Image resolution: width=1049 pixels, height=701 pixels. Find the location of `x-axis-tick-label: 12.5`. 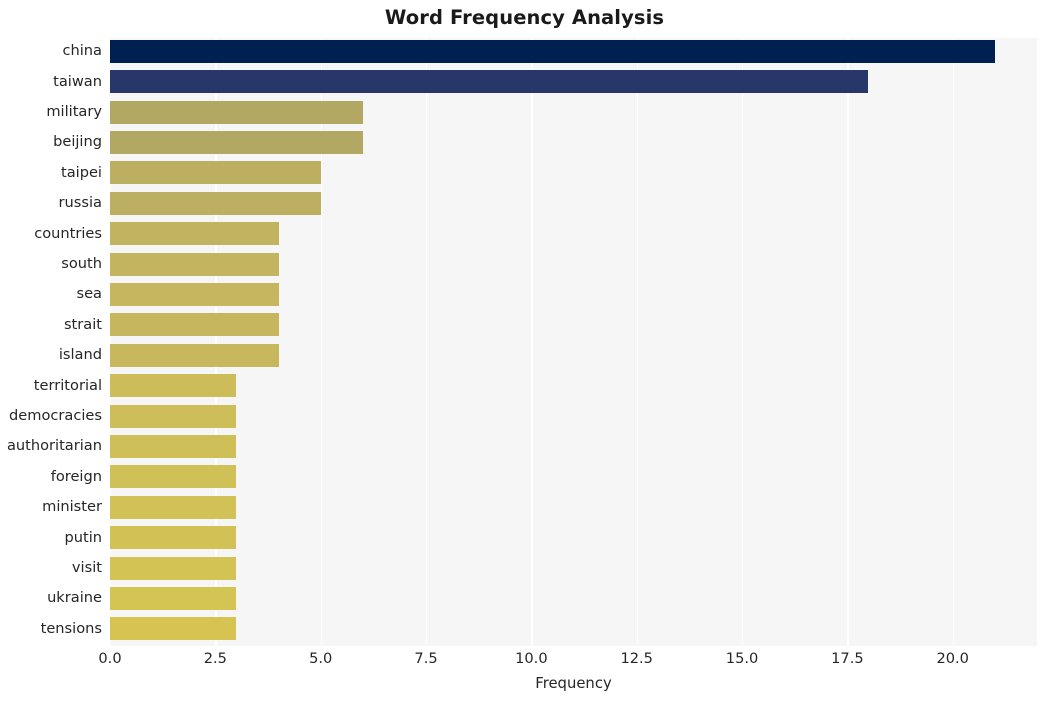

x-axis-tick-label: 12.5 is located at coordinates (636, 658).